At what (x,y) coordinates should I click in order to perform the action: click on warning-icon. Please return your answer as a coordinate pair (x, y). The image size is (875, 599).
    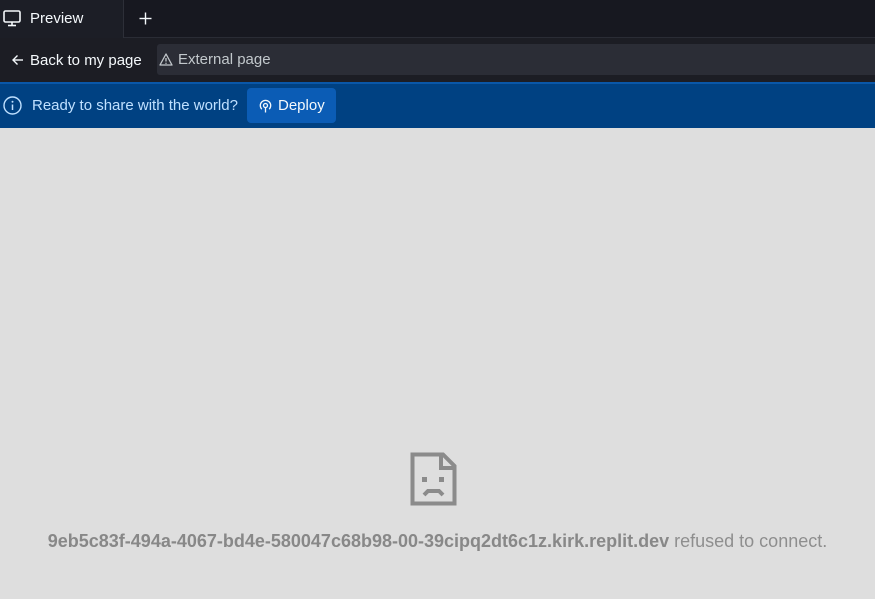
    Looking at the image, I should click on (166, 59).